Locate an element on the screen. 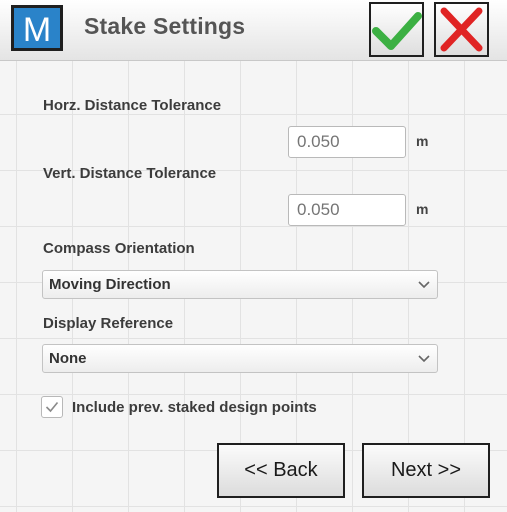  horz-tolerance-unit: m is located at coordinates (422, 141).